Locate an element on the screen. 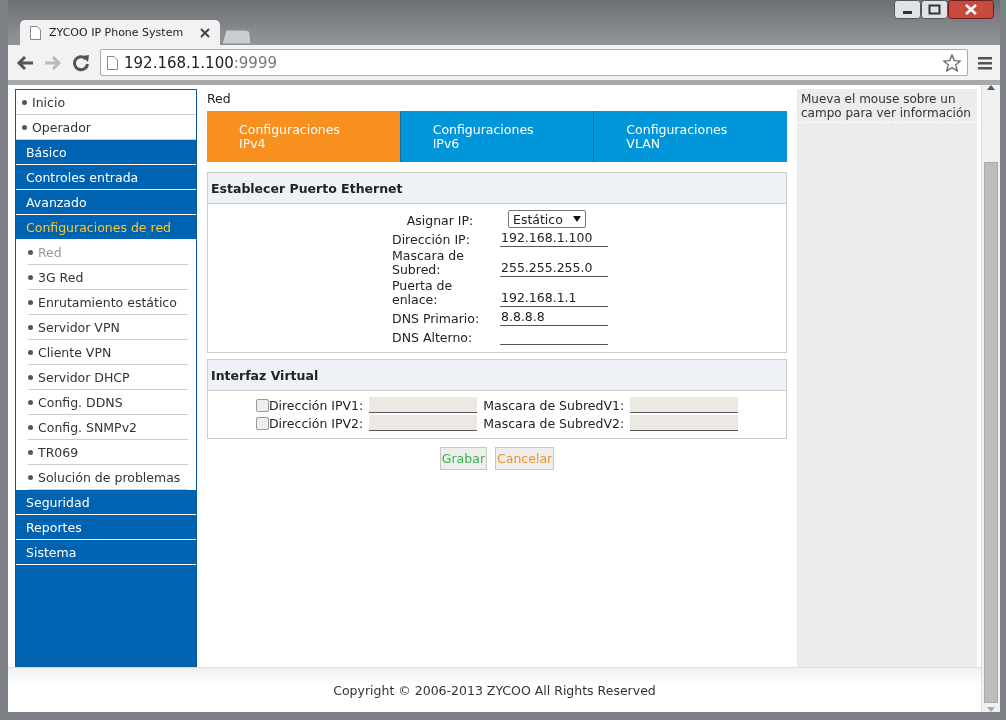 The width and height of the screenshot is (1006, 720). menu-section: Reportes is located at coordinates (106, 527).